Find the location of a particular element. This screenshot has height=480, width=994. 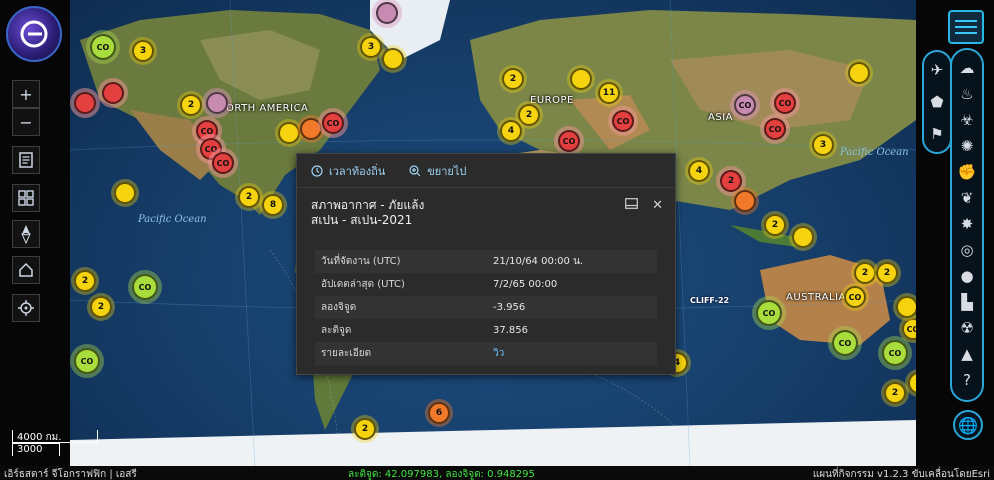

compass-button is located at coordinates (26, 234).